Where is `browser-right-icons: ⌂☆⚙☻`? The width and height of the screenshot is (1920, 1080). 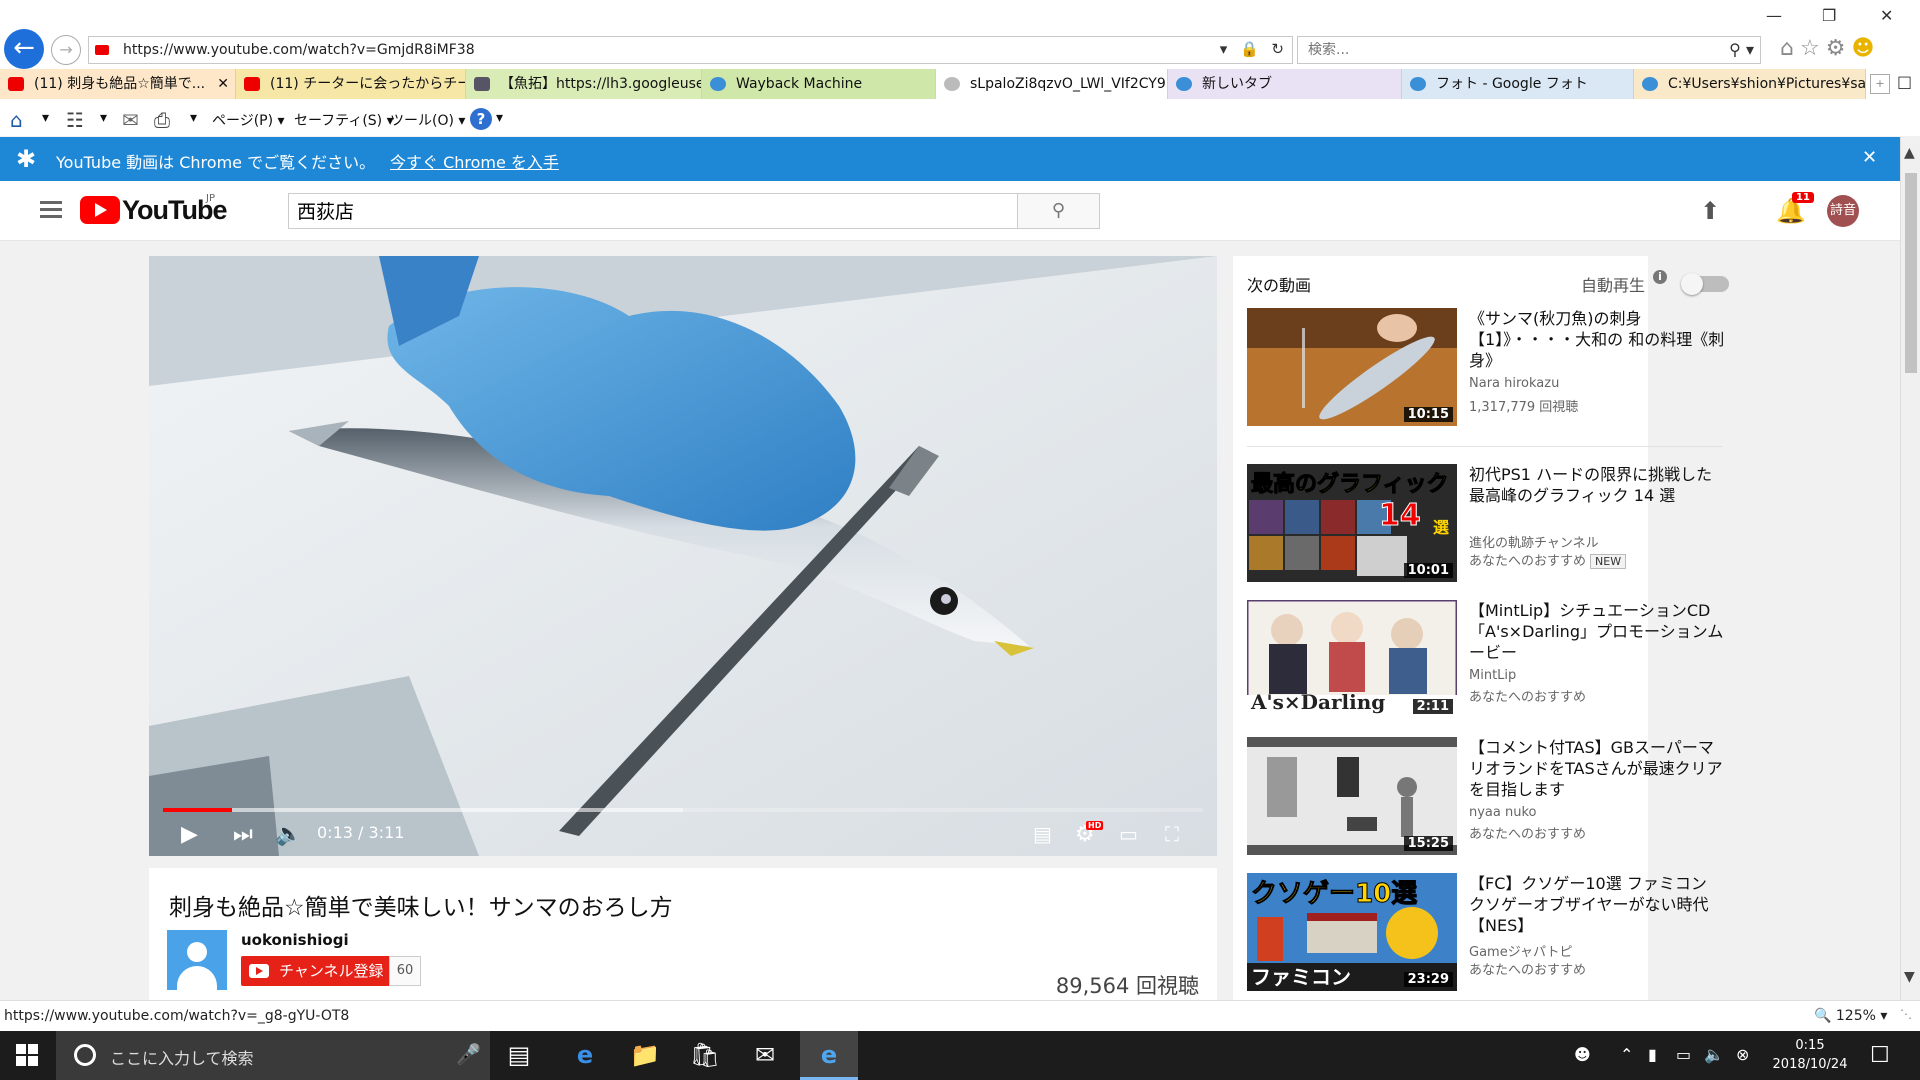 browser-right-icons: ⌂☆⚙☻ is located at coordinates (1830, 48).